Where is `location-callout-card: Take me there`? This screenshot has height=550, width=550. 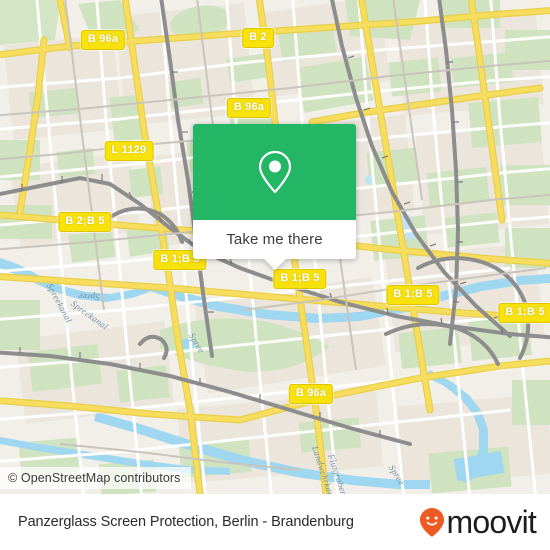
location-callout-card: Take me there is located at coordinates (274, 197).